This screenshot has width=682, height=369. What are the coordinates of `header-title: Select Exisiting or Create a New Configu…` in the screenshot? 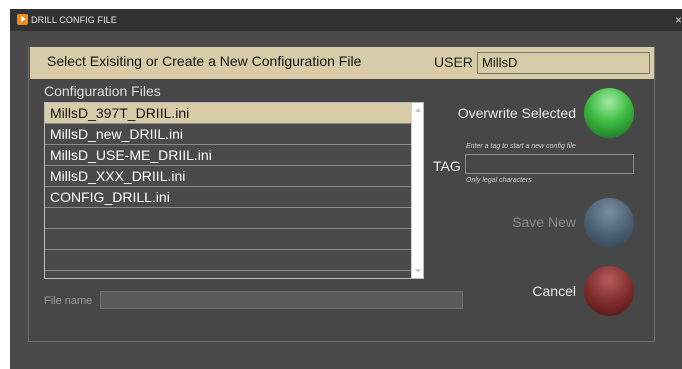 It's located at (204, 61).